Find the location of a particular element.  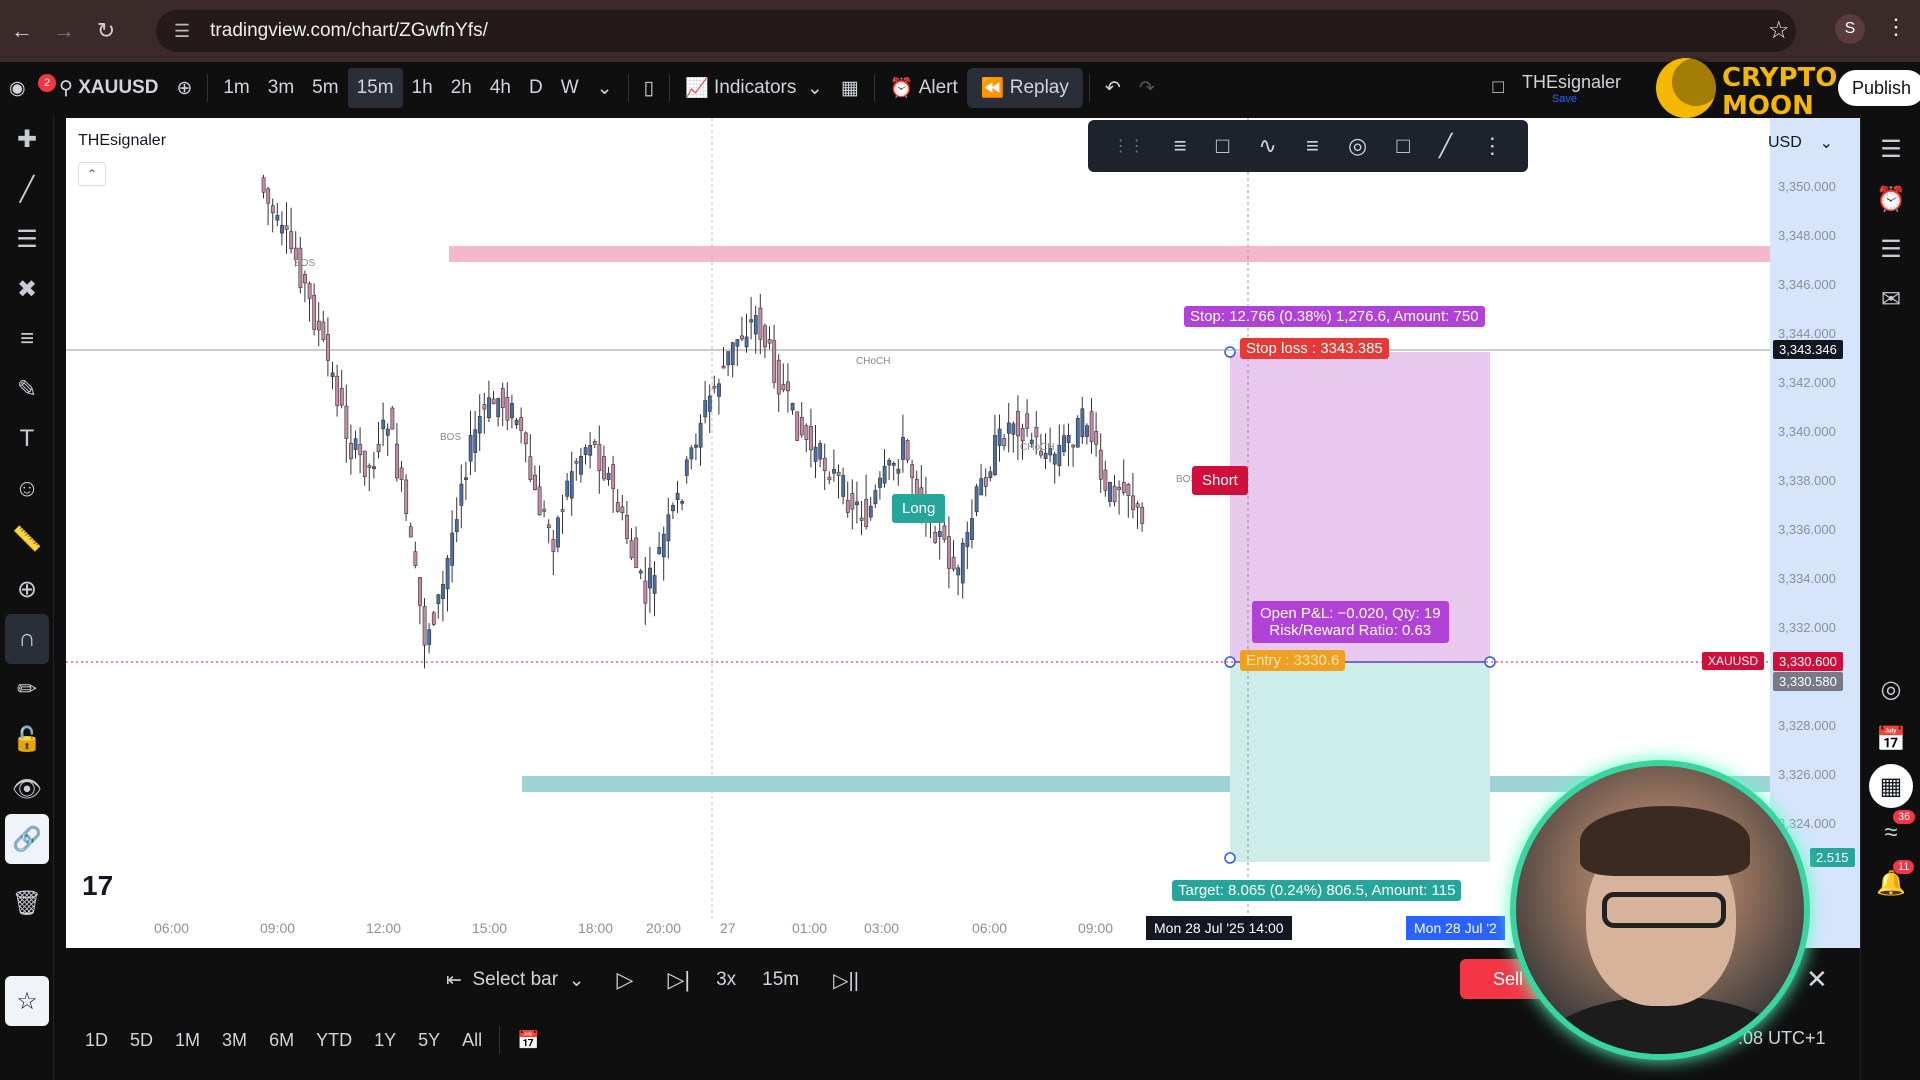

interval-1h: 1h is located at coordinates (422, 88).